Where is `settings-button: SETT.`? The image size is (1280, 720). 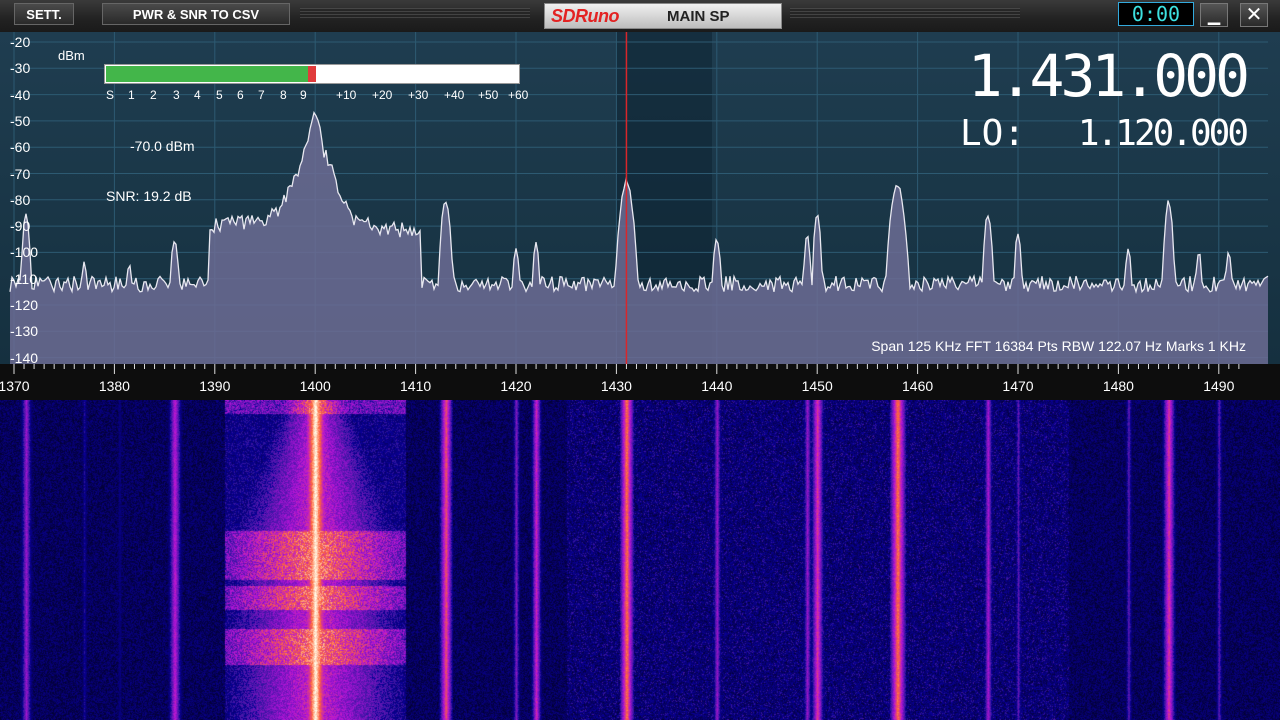 settings-button: SETT. is located at coordinates (44, 14).